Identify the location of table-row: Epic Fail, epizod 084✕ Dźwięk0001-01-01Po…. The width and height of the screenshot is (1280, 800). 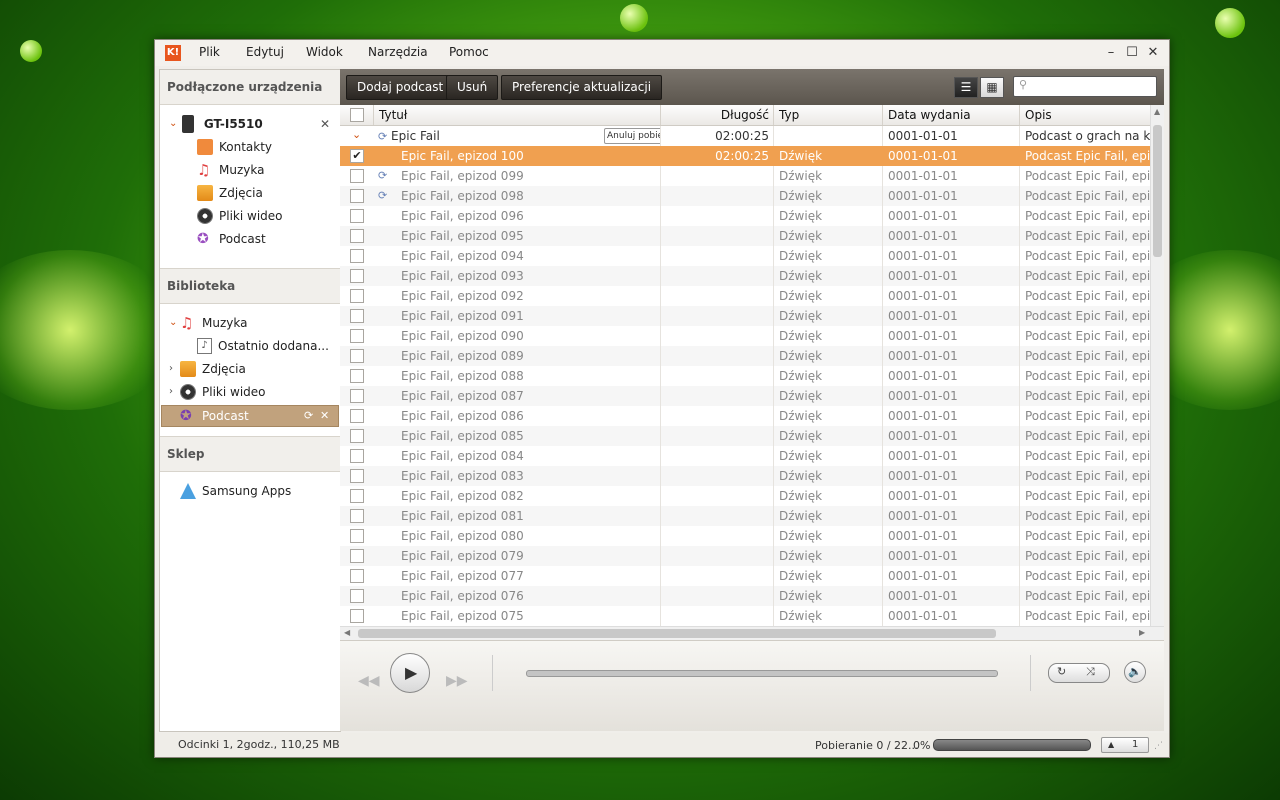
(745, 456).